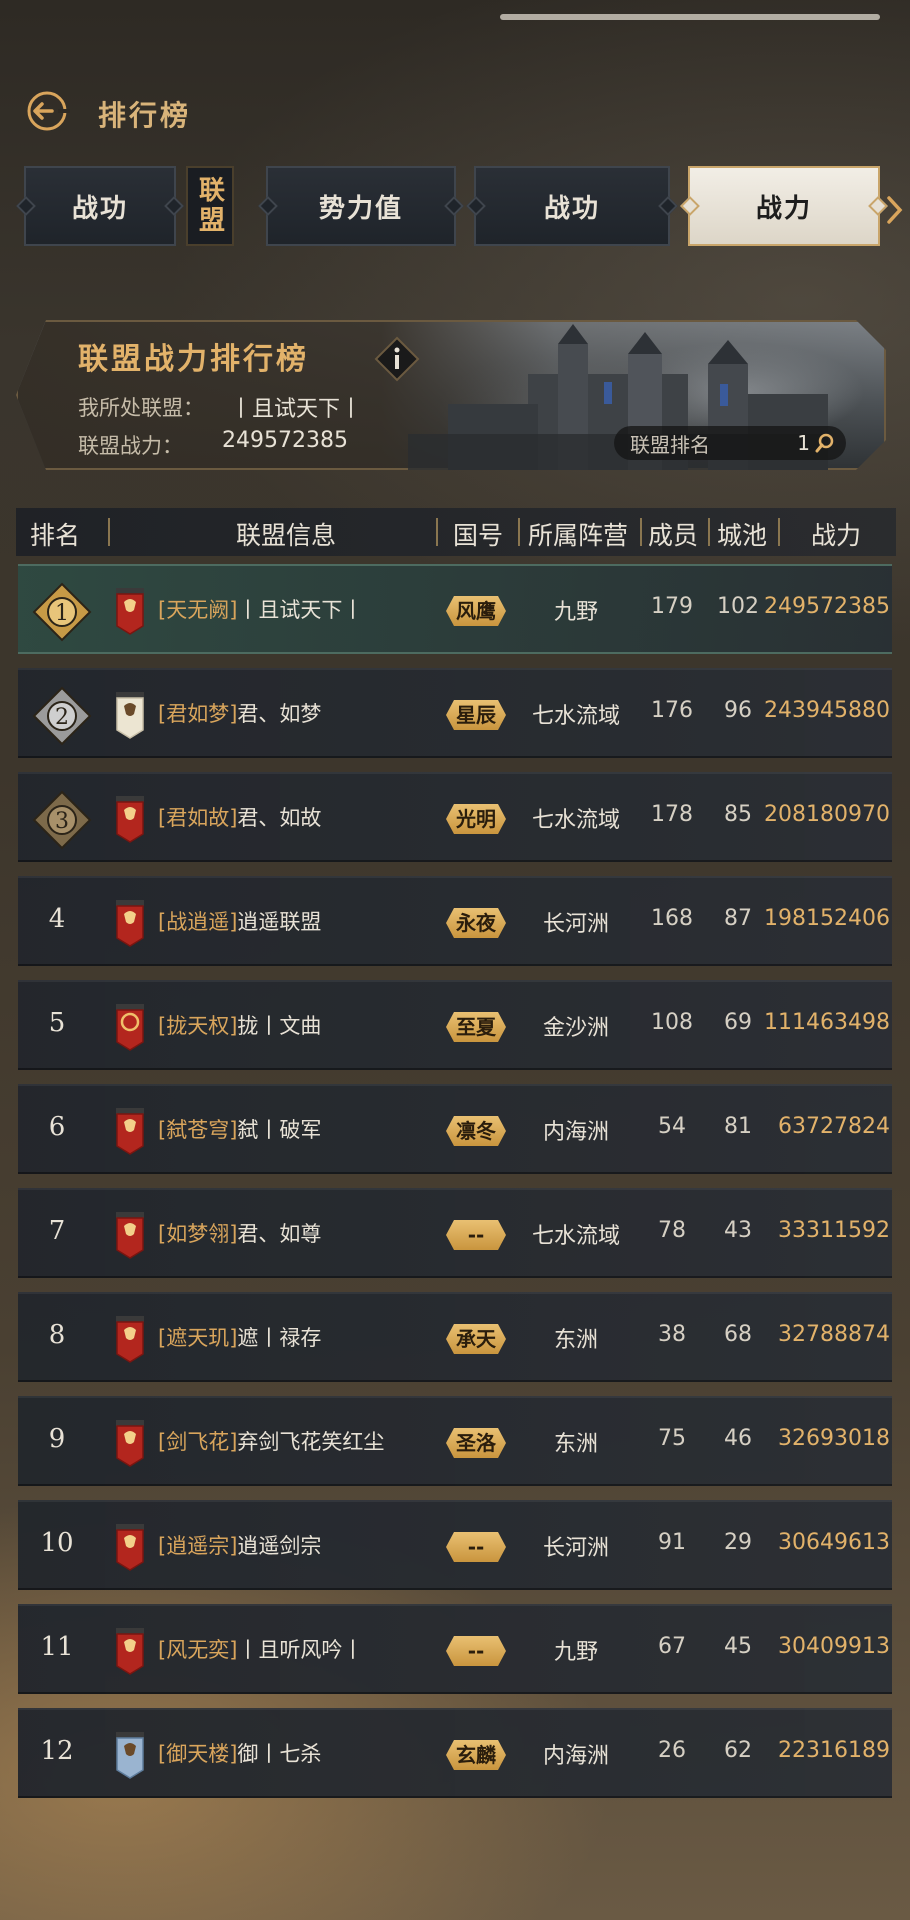  Describe the element at coordinates (738, 918) in the screenshot. I see `cities-cell: 87` at that location.